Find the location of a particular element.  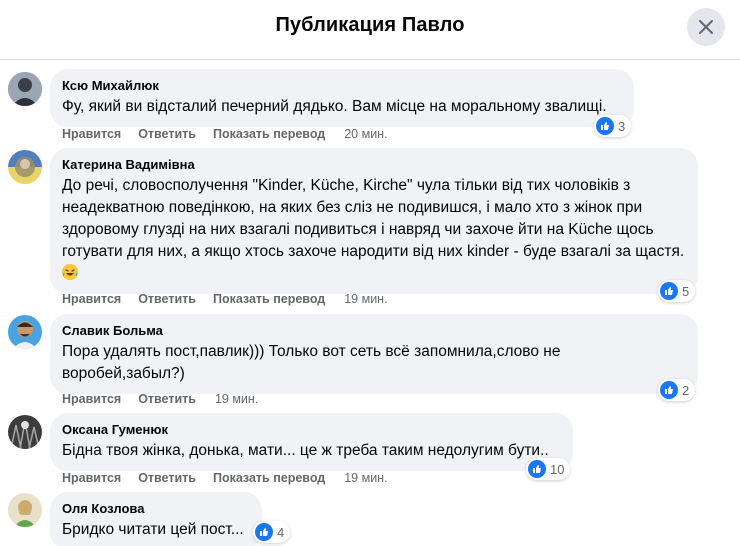

close-button is located at coordinates (706, 27).